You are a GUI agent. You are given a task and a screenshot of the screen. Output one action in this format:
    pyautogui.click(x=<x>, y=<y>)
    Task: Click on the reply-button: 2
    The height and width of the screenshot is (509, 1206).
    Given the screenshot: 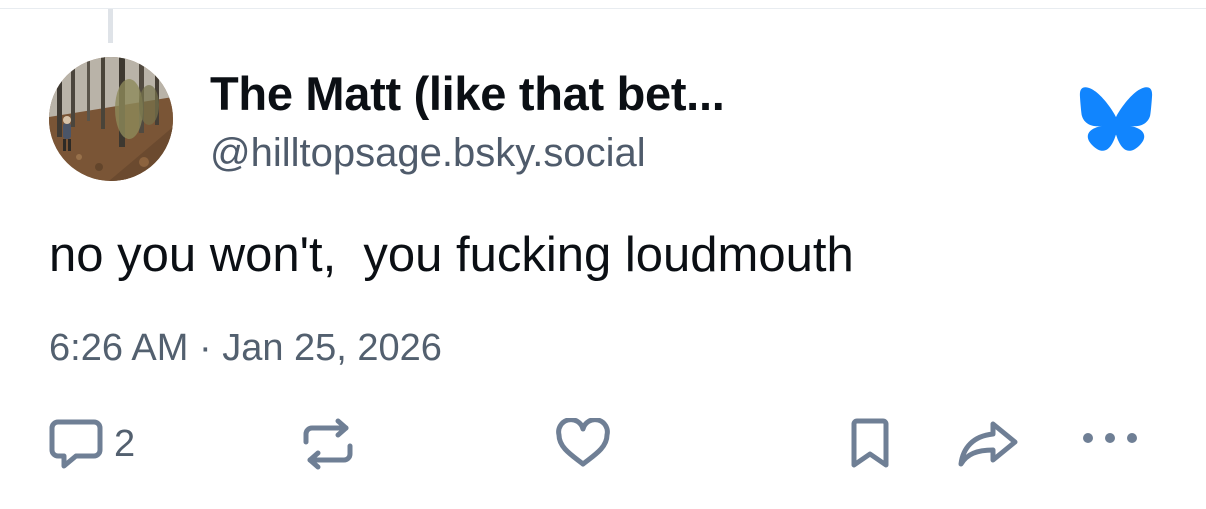 What is the action you would take?
    pyautogui.click(x=91, y=444)
    